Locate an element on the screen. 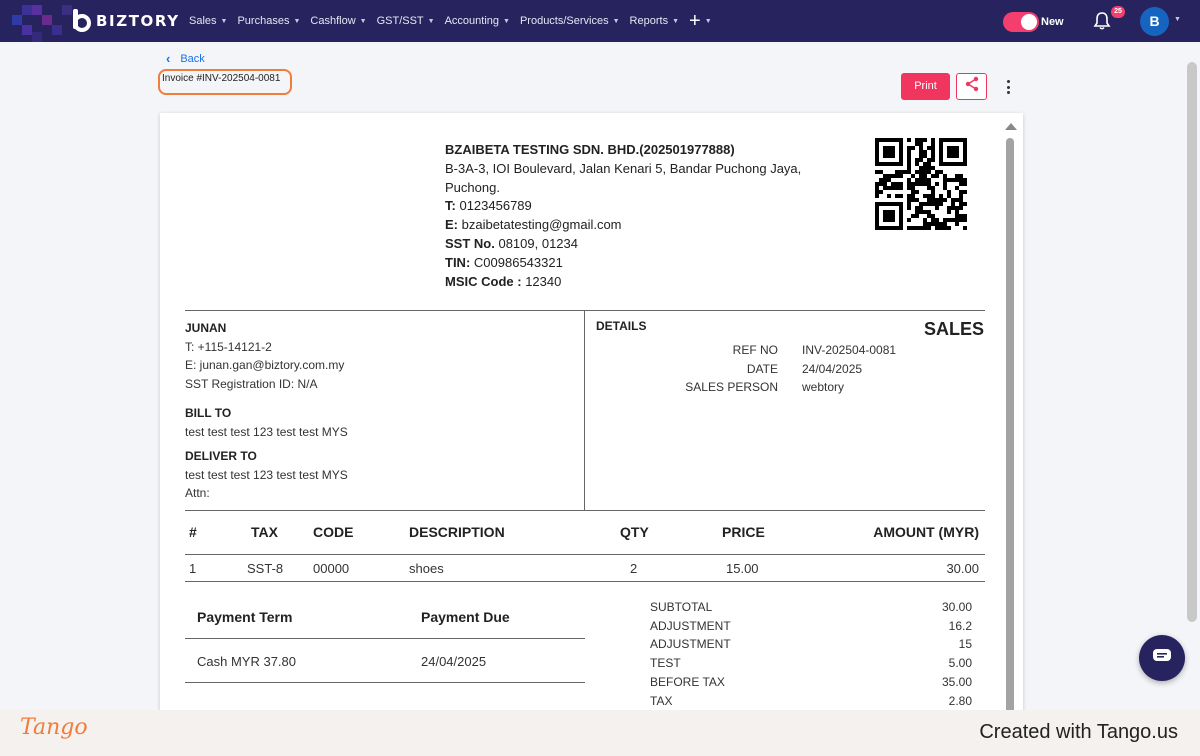  share-button is located at coordinates (971, 86).